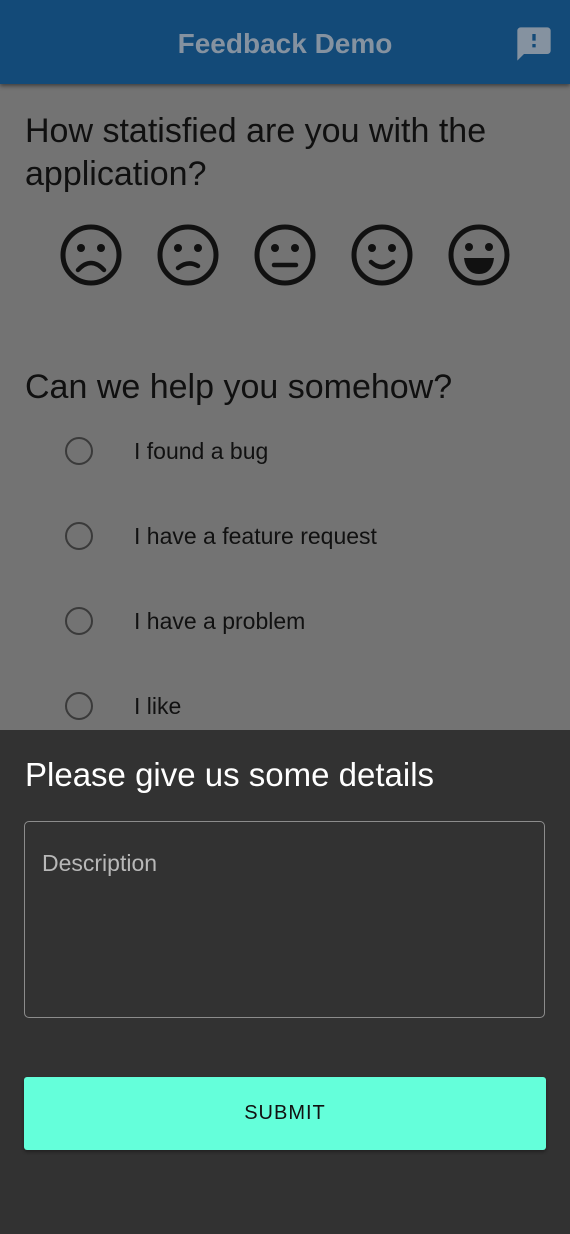 The height and width of the screenshot is (1234, 570). I want to click on neutral-icon, so click(285, 255).